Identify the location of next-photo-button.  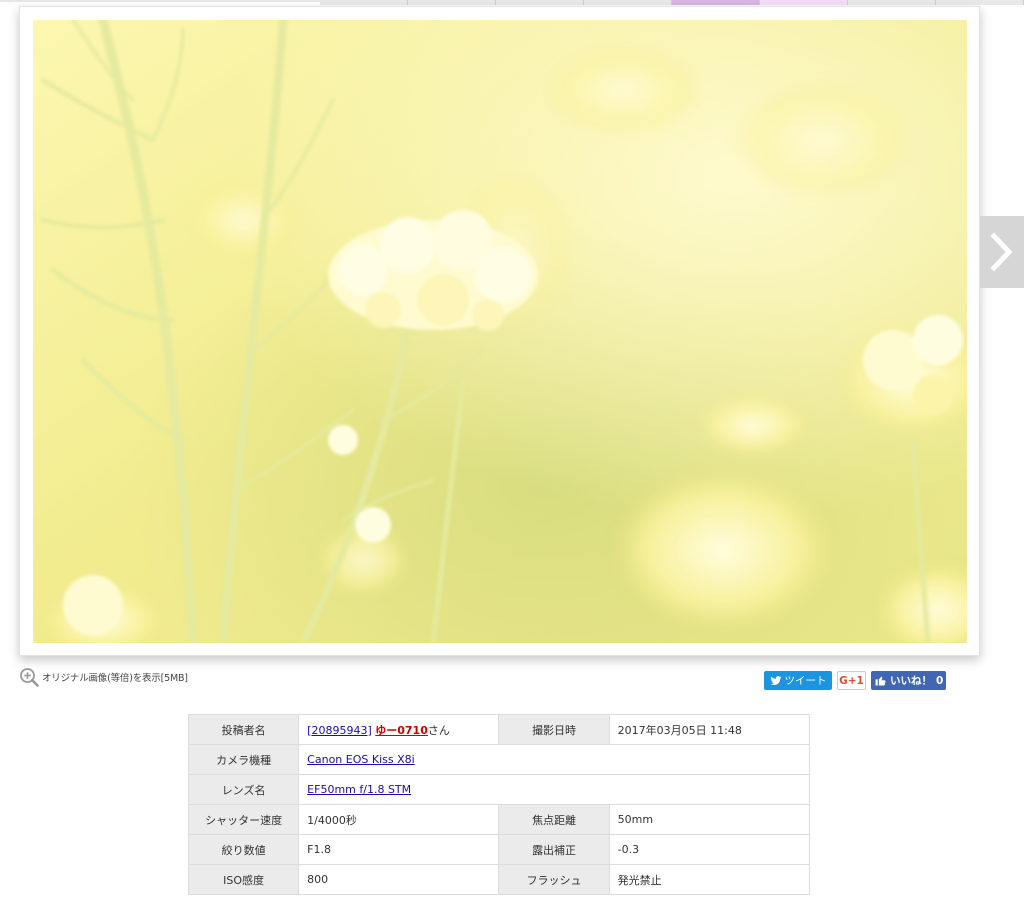
(1002, 252).